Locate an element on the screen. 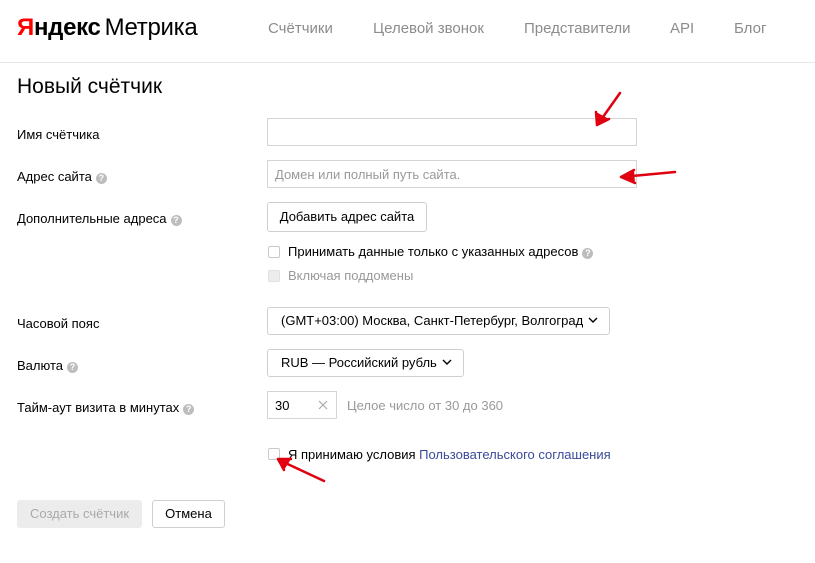 The image size is (815, 563). visit-timeout-hint: Целое число от 30 до 360 is located at coordinates (425, 405).